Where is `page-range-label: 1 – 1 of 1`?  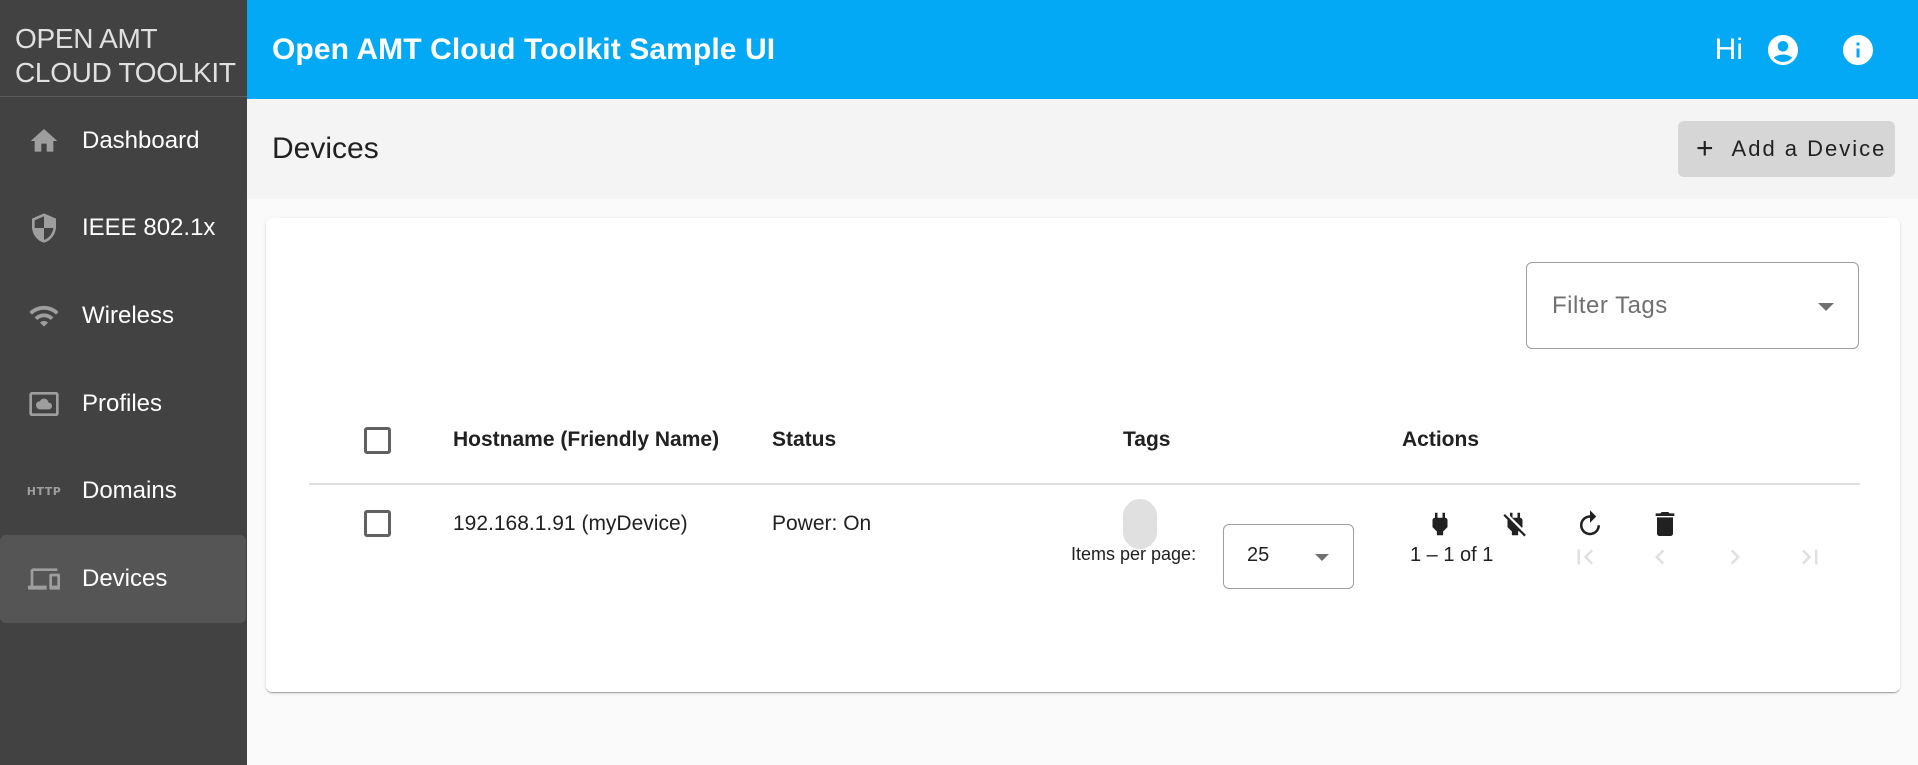 page-range-label: 1 – 1 of 1 is located at coordinates (1452, 555).